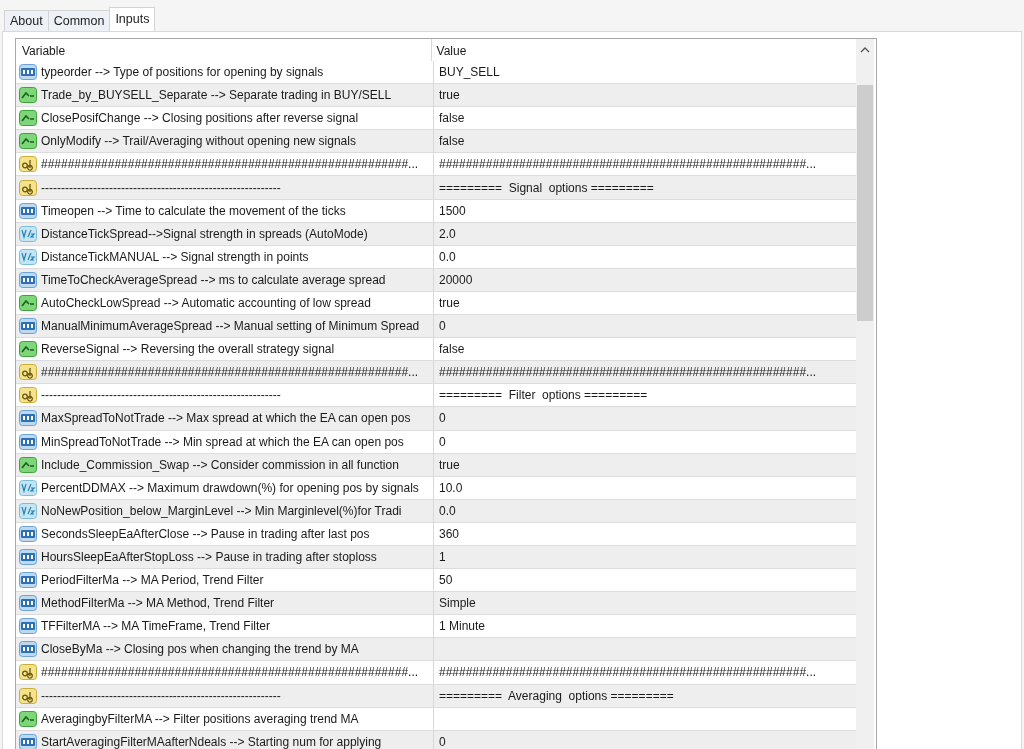 The height and width of the screenshot is (749, 1024). What do you see at coordinates (221, 510) in the screenshot?
I see `variable-name: NoNewPosition_below_MarginLevel --> Min Marginlevel(%)for Tradi` at bounding box center [221, 510].